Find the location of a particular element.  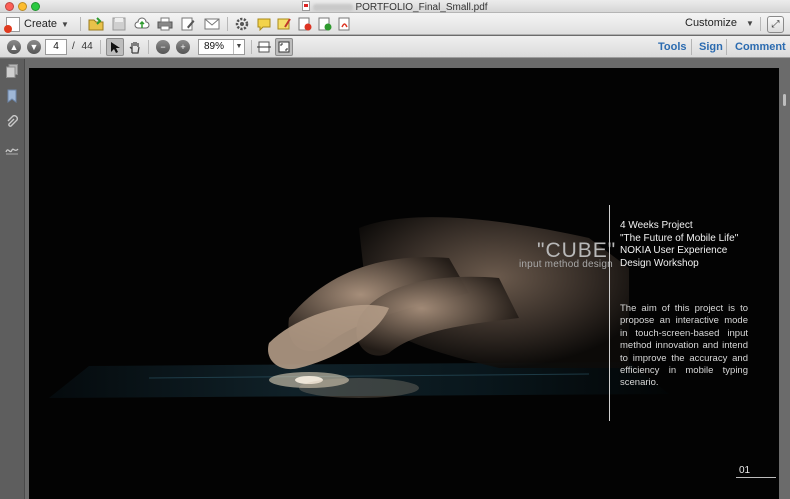

comment-pane-link: Comment is located at coordinates (760, 47).